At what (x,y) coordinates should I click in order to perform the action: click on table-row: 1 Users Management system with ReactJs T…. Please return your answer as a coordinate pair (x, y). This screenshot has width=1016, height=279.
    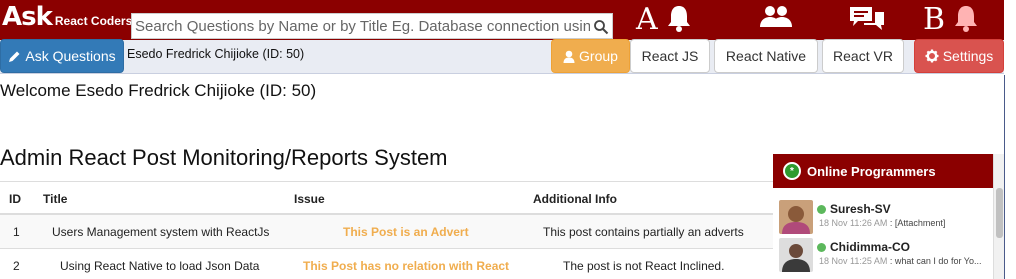
    Looking at the image, I should click on (386, 232).